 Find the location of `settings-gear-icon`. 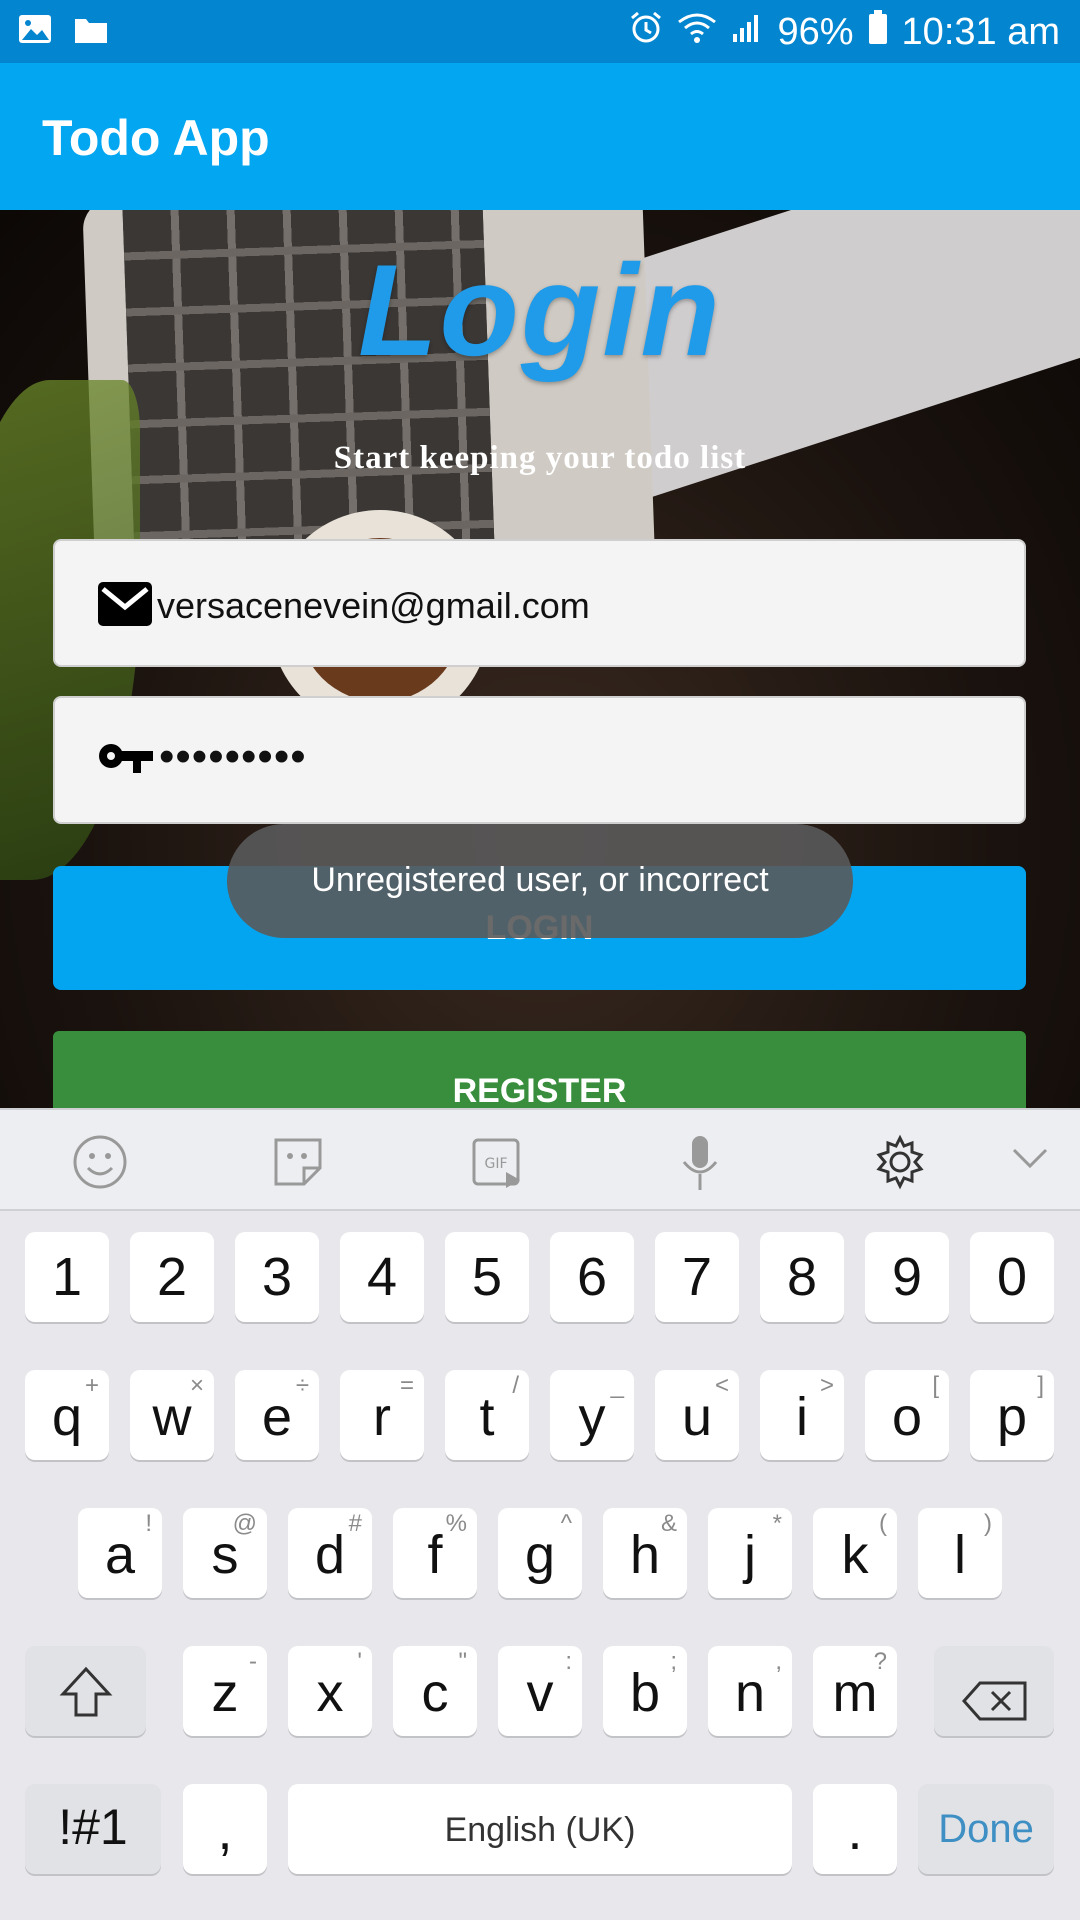

settings-gear-icon is located at coordinates (900, 1162).